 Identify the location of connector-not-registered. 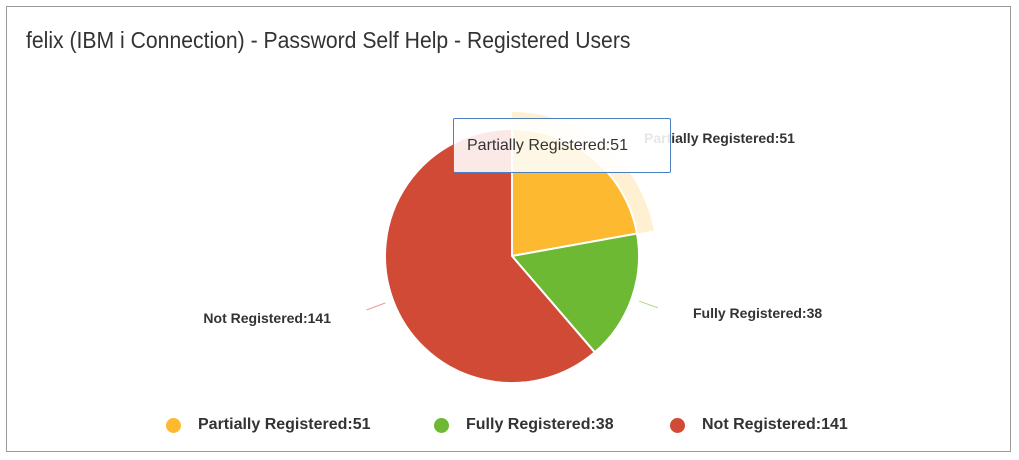
(376, 306).